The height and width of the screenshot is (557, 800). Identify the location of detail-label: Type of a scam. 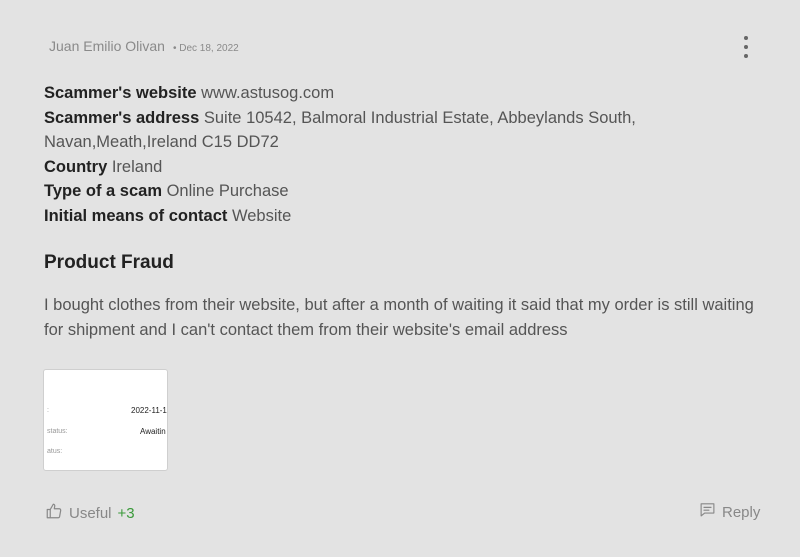
(103, 191).